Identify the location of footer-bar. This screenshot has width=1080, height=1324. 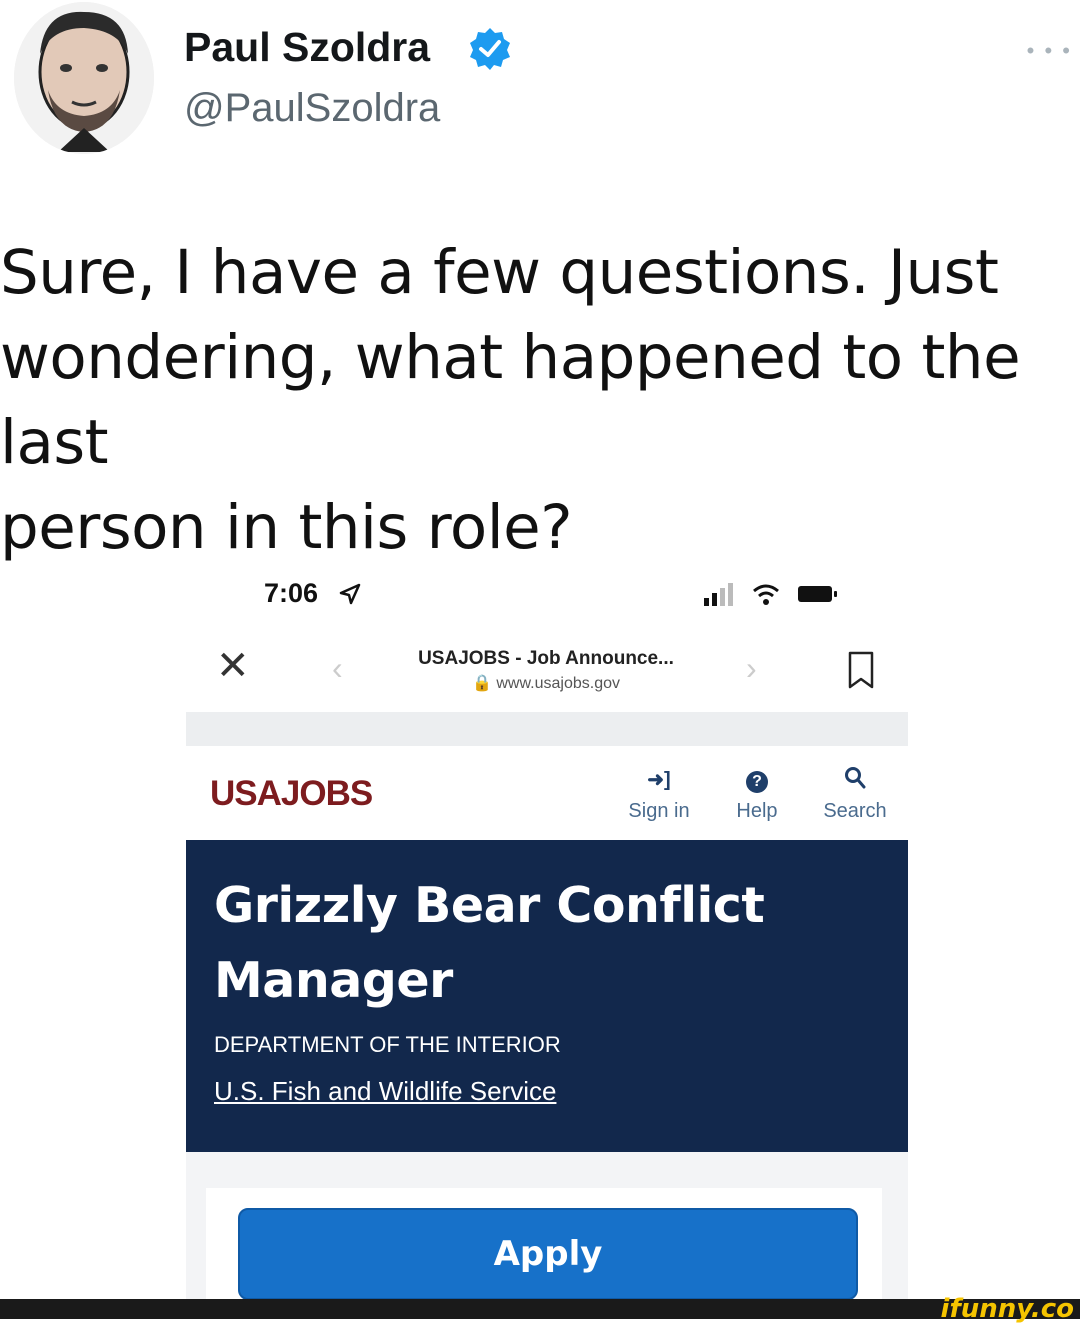
(540, 1309).